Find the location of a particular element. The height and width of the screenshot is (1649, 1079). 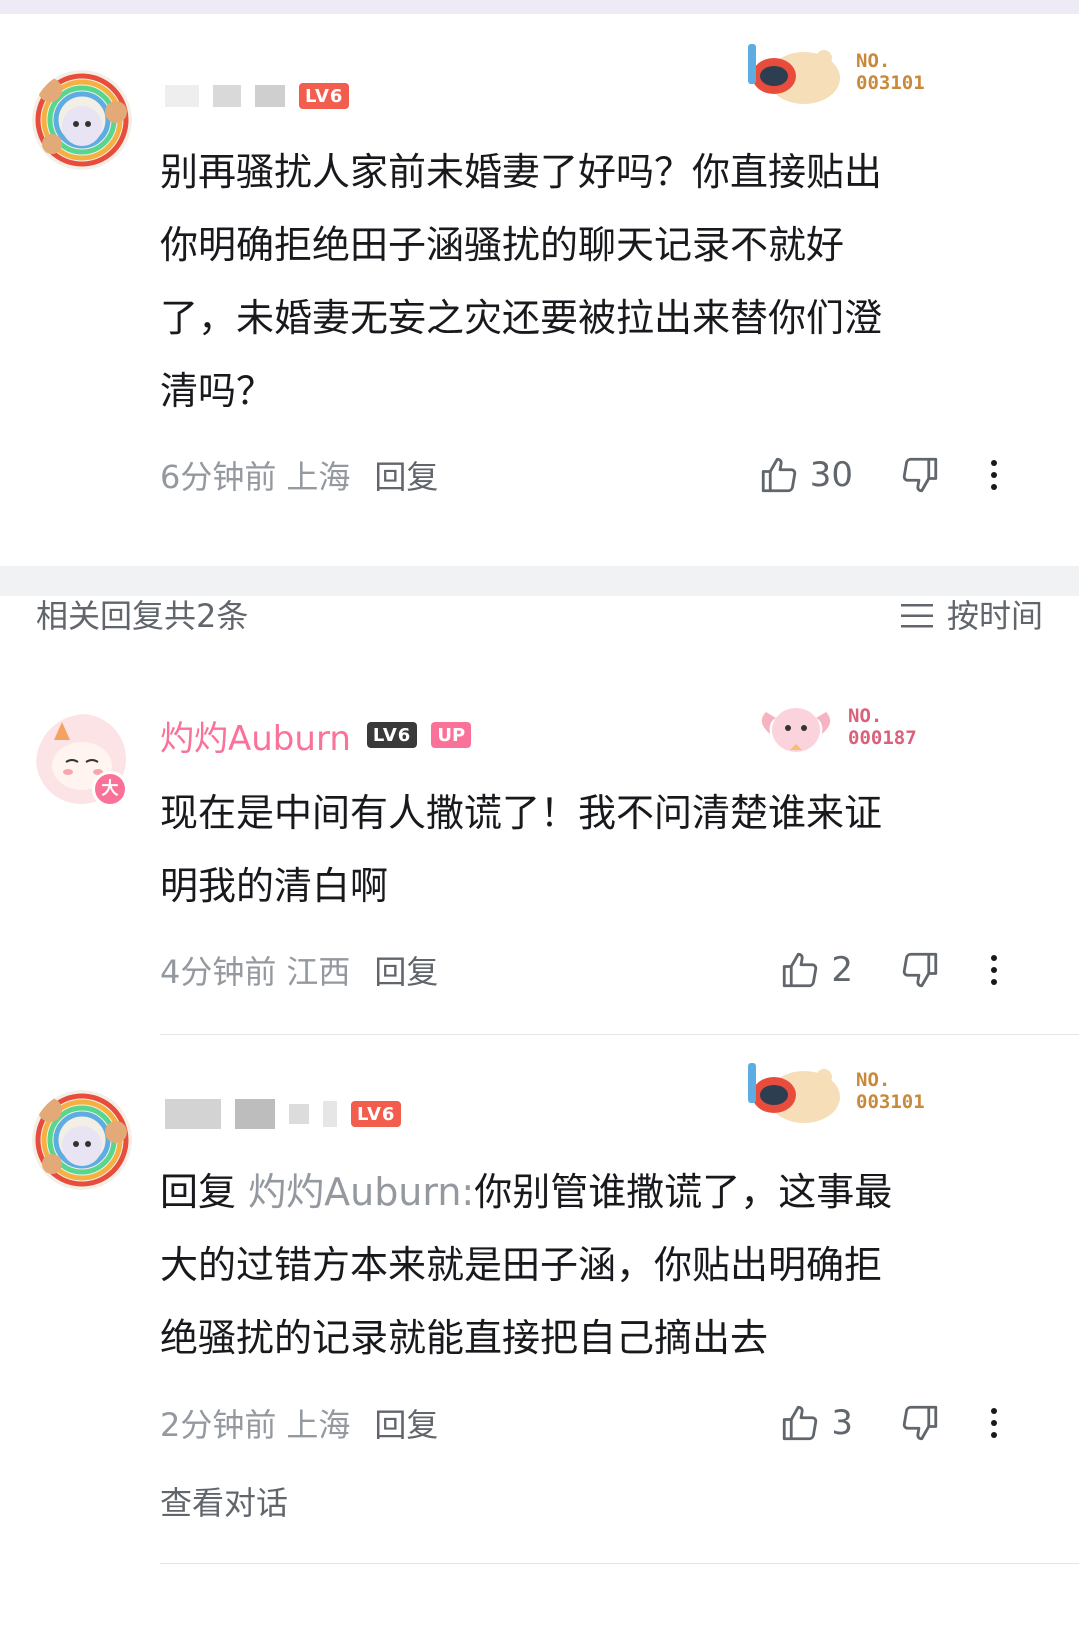

like-button: 3 is located at coordinates (816, 1423).